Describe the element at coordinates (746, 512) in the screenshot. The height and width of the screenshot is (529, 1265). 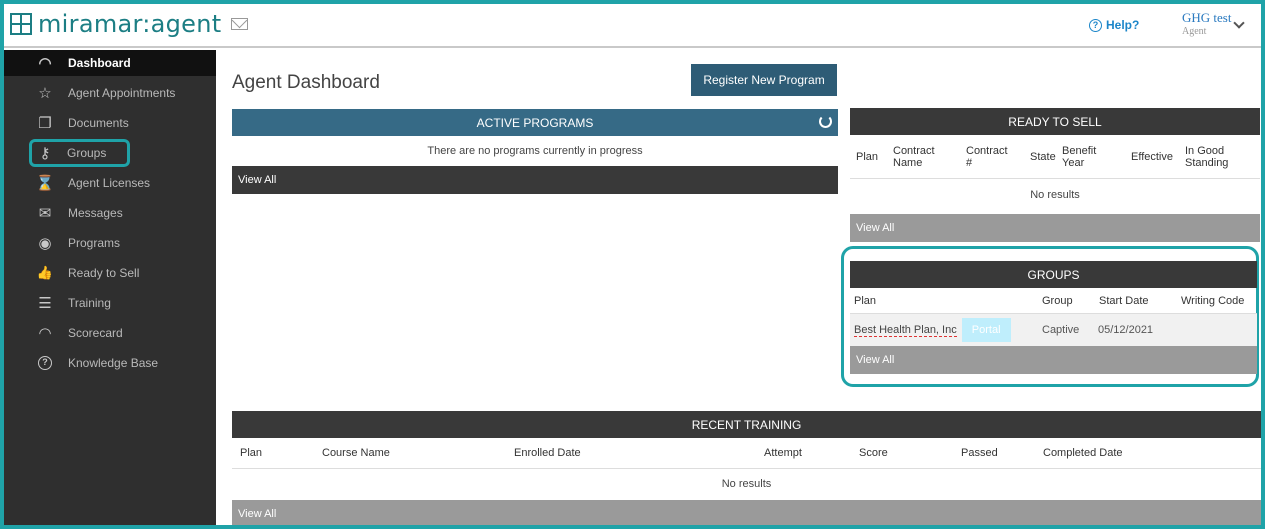
I see `recent-training-view-all: View All` at that location.